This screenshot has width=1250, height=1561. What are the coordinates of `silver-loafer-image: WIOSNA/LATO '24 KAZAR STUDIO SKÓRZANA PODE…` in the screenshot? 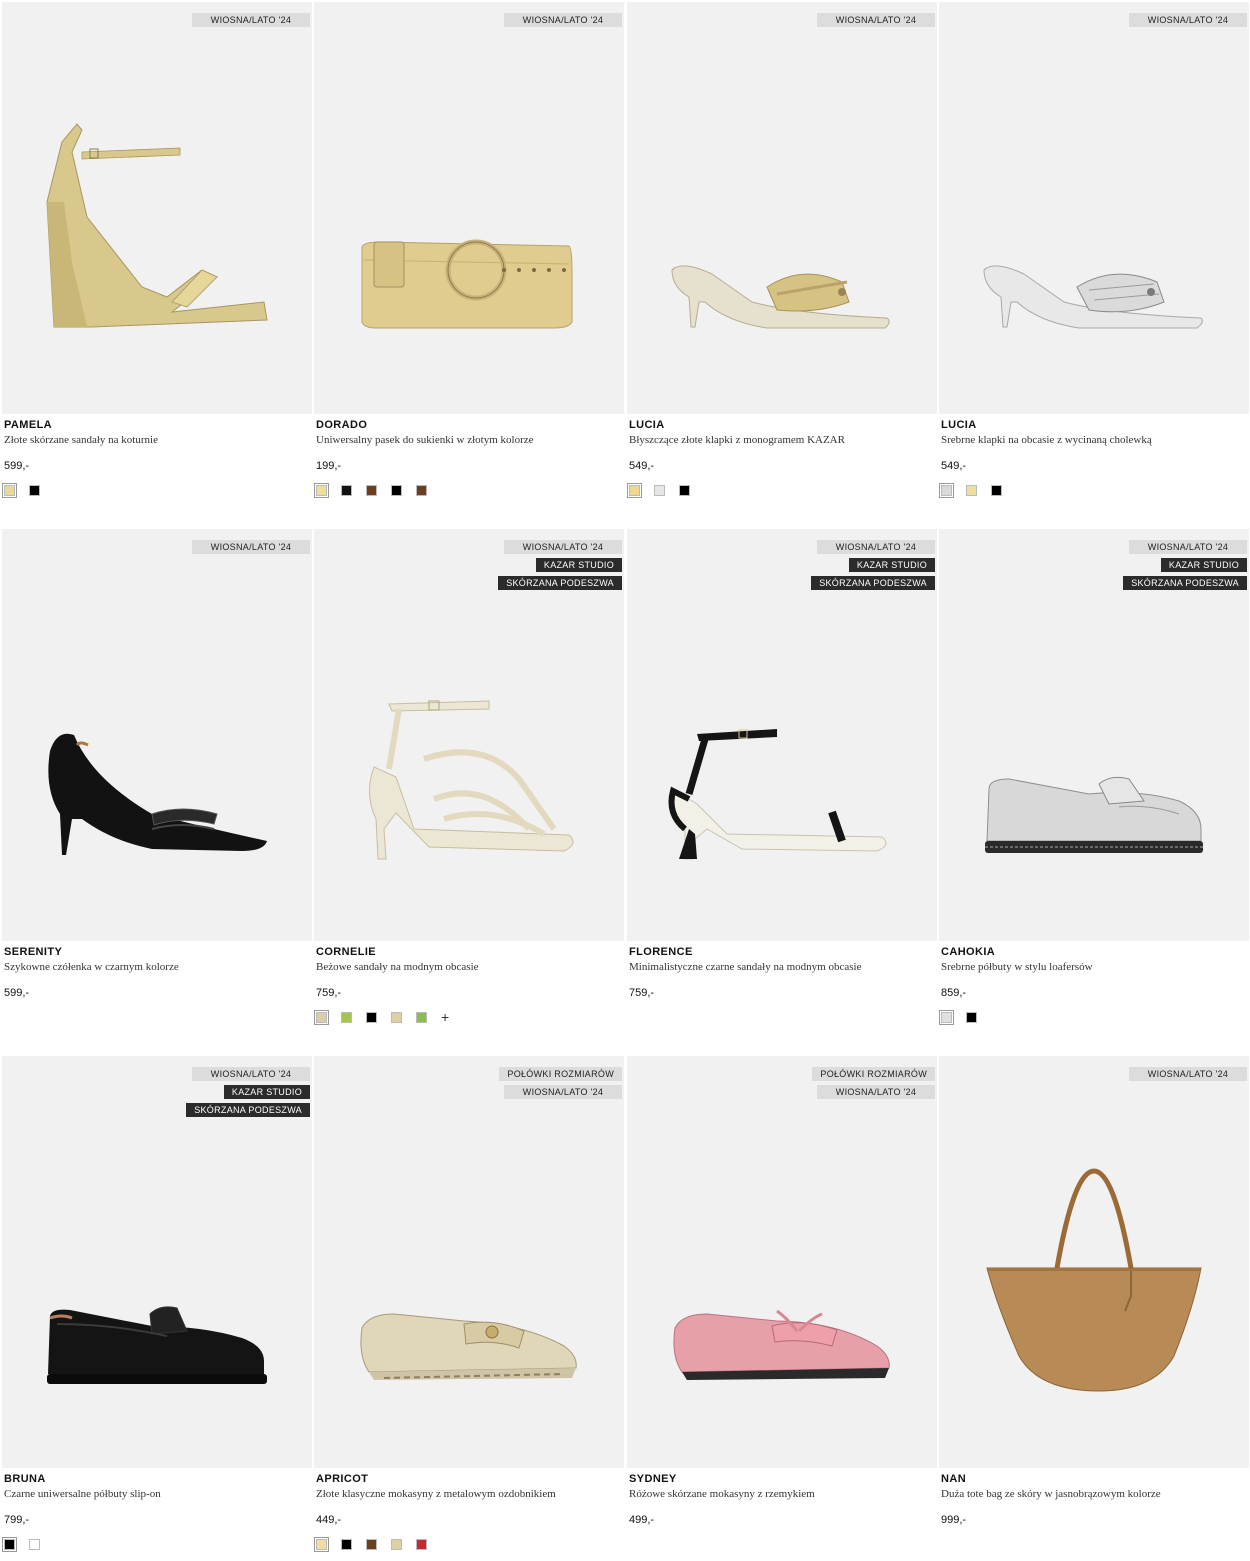 It's located at (1094, 735).